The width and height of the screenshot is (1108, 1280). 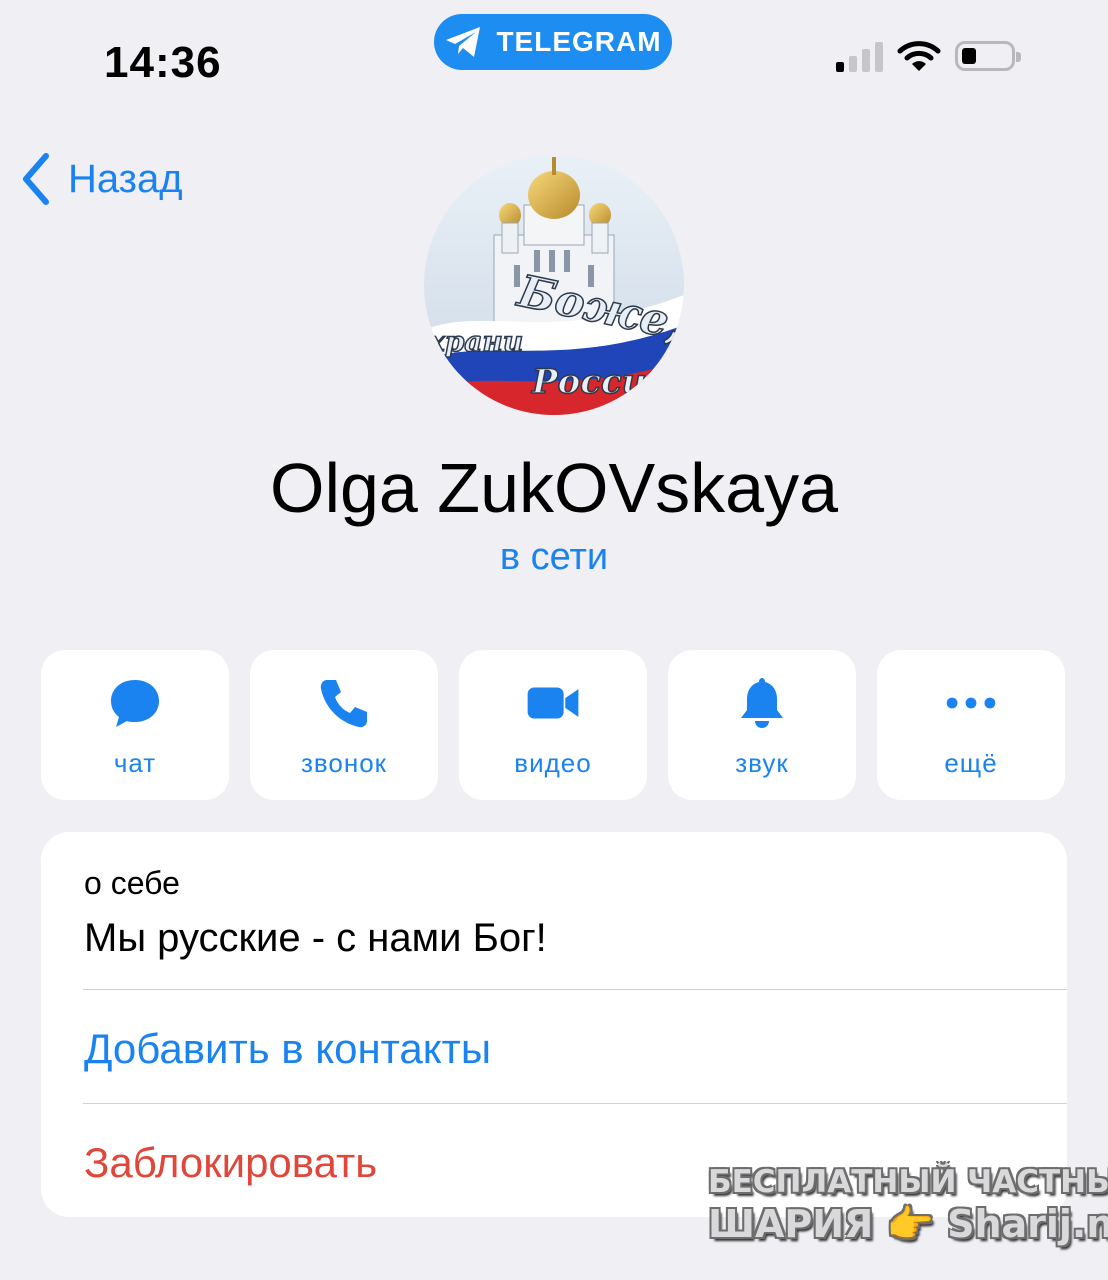 What do you see at coordinates (135, 763) in the screenshot?
I see `chat-label: чат` at bounding box center [135, 763].